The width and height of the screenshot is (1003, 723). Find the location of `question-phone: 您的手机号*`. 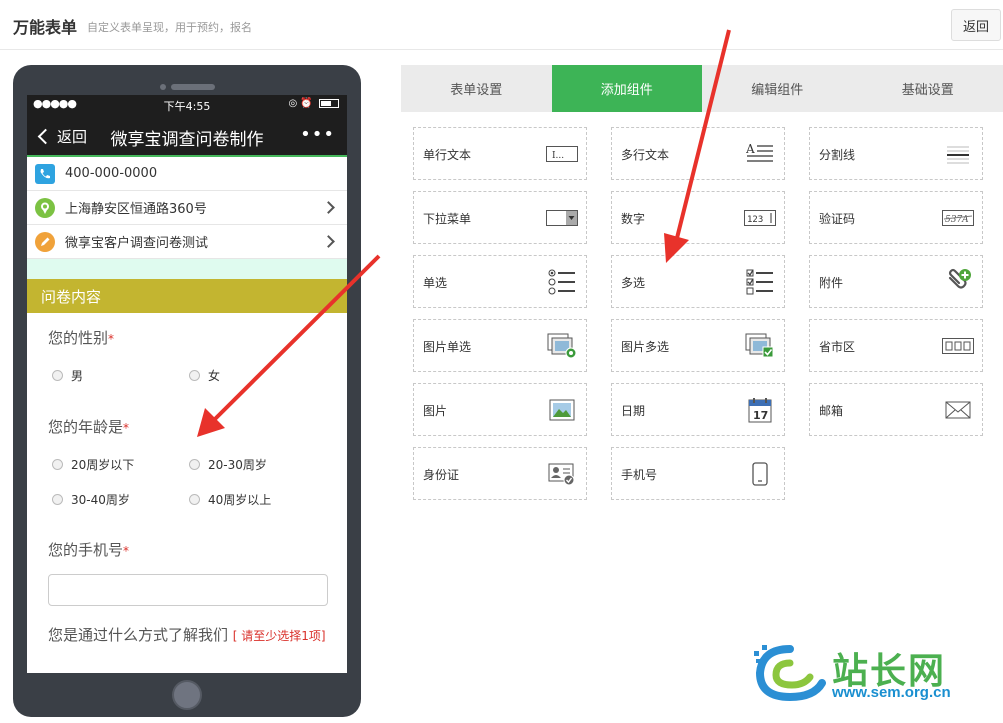

question-phone: 您的手机号* is located at coordinates (78, 549).